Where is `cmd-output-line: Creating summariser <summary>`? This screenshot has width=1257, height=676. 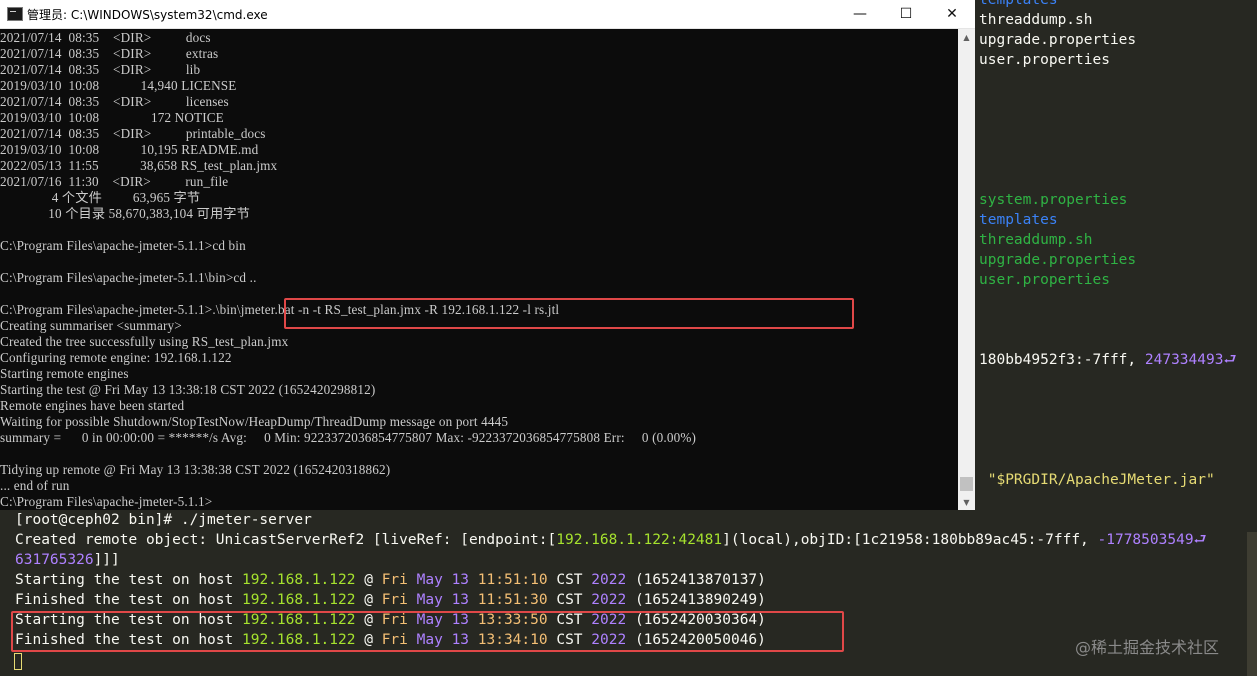 cmd-output-line: Creating summariser <summary> is located at coordinates (91, 325).